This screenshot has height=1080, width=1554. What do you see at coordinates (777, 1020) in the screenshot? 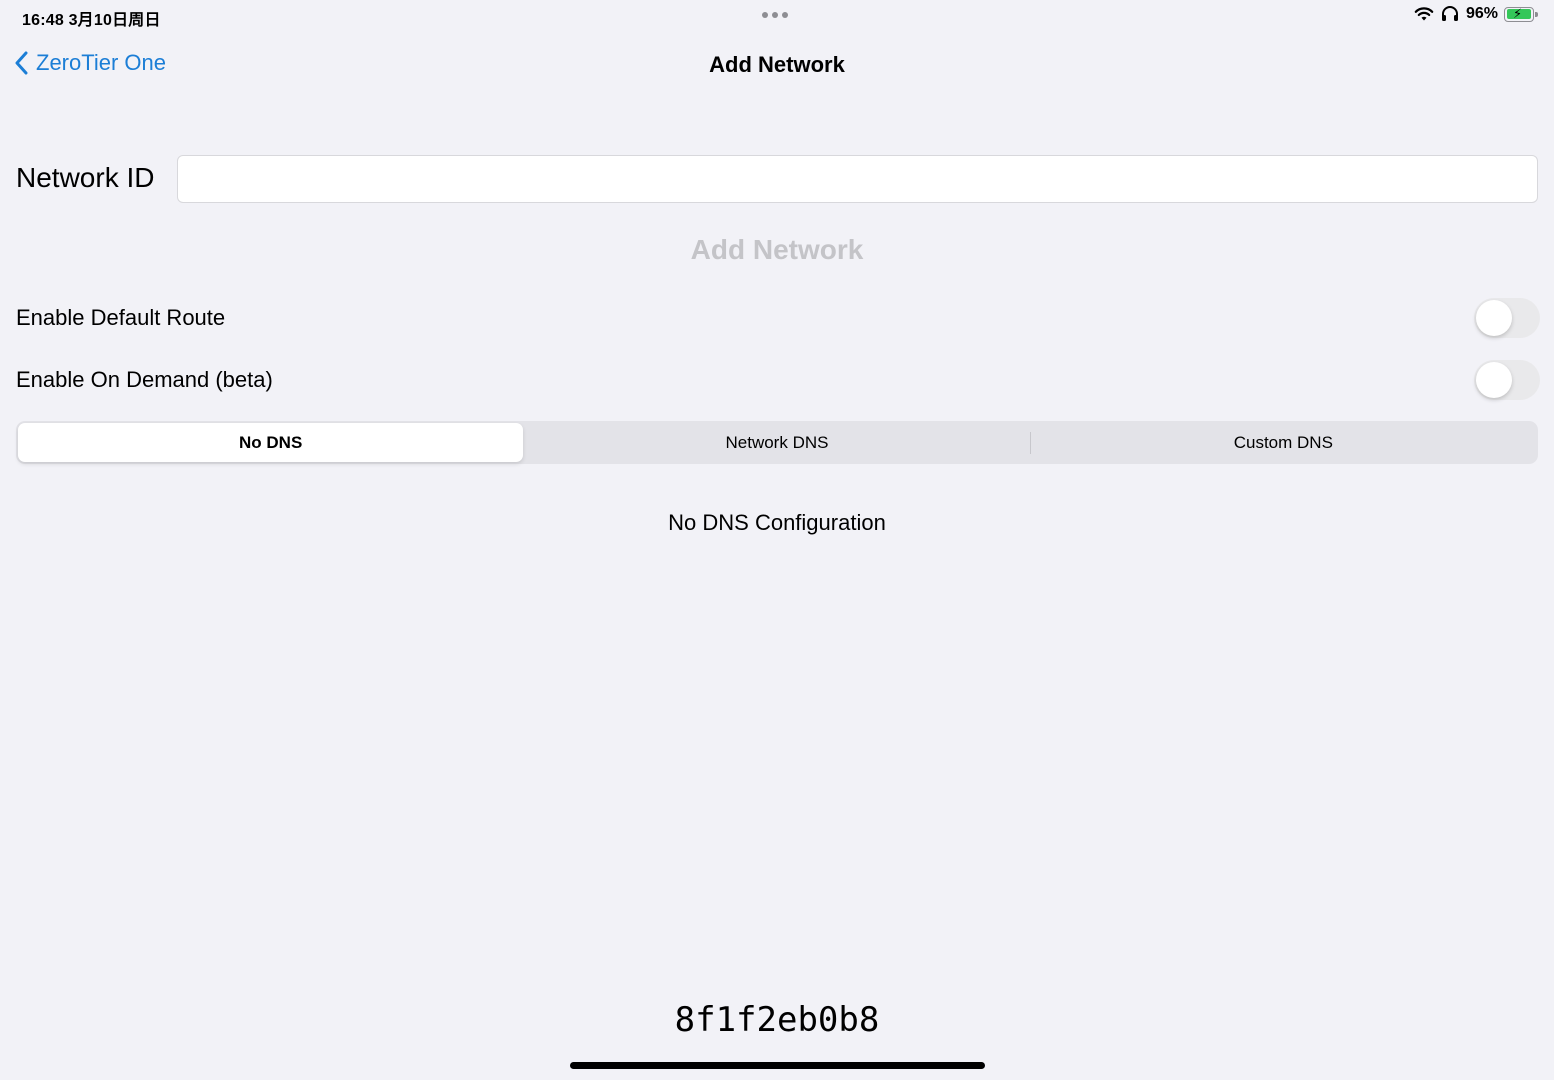
I see `node-id: 8f1f2eb0b8` at bounding box center [777, 1020].